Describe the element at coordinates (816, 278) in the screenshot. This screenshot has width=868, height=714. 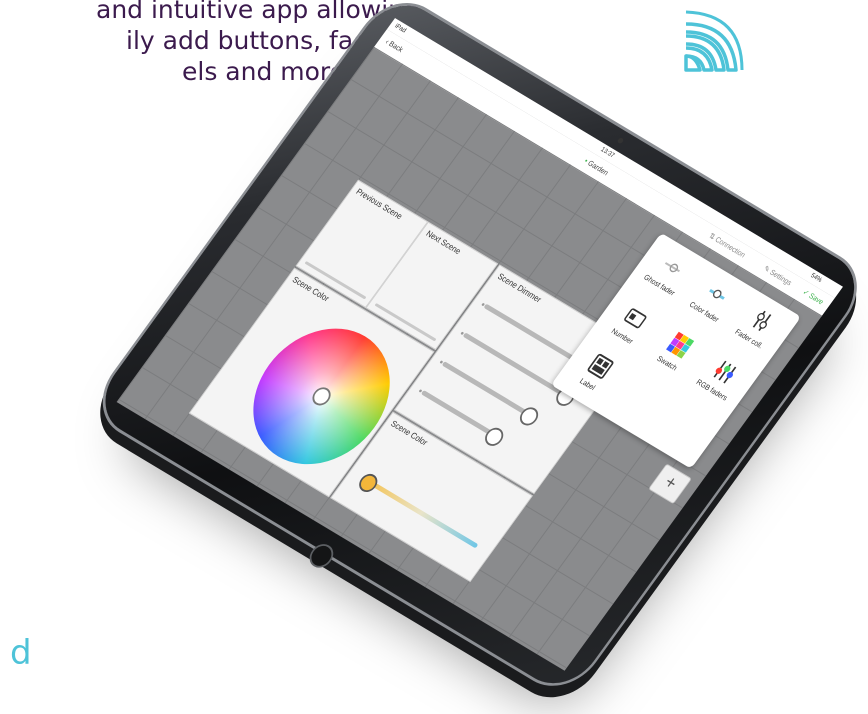
I see `battery-label: 54%` at that location.